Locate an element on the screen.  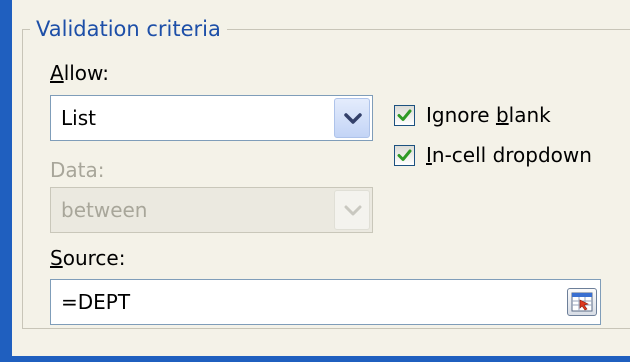
data-dropdown: between is located at coordinates (211, 210).